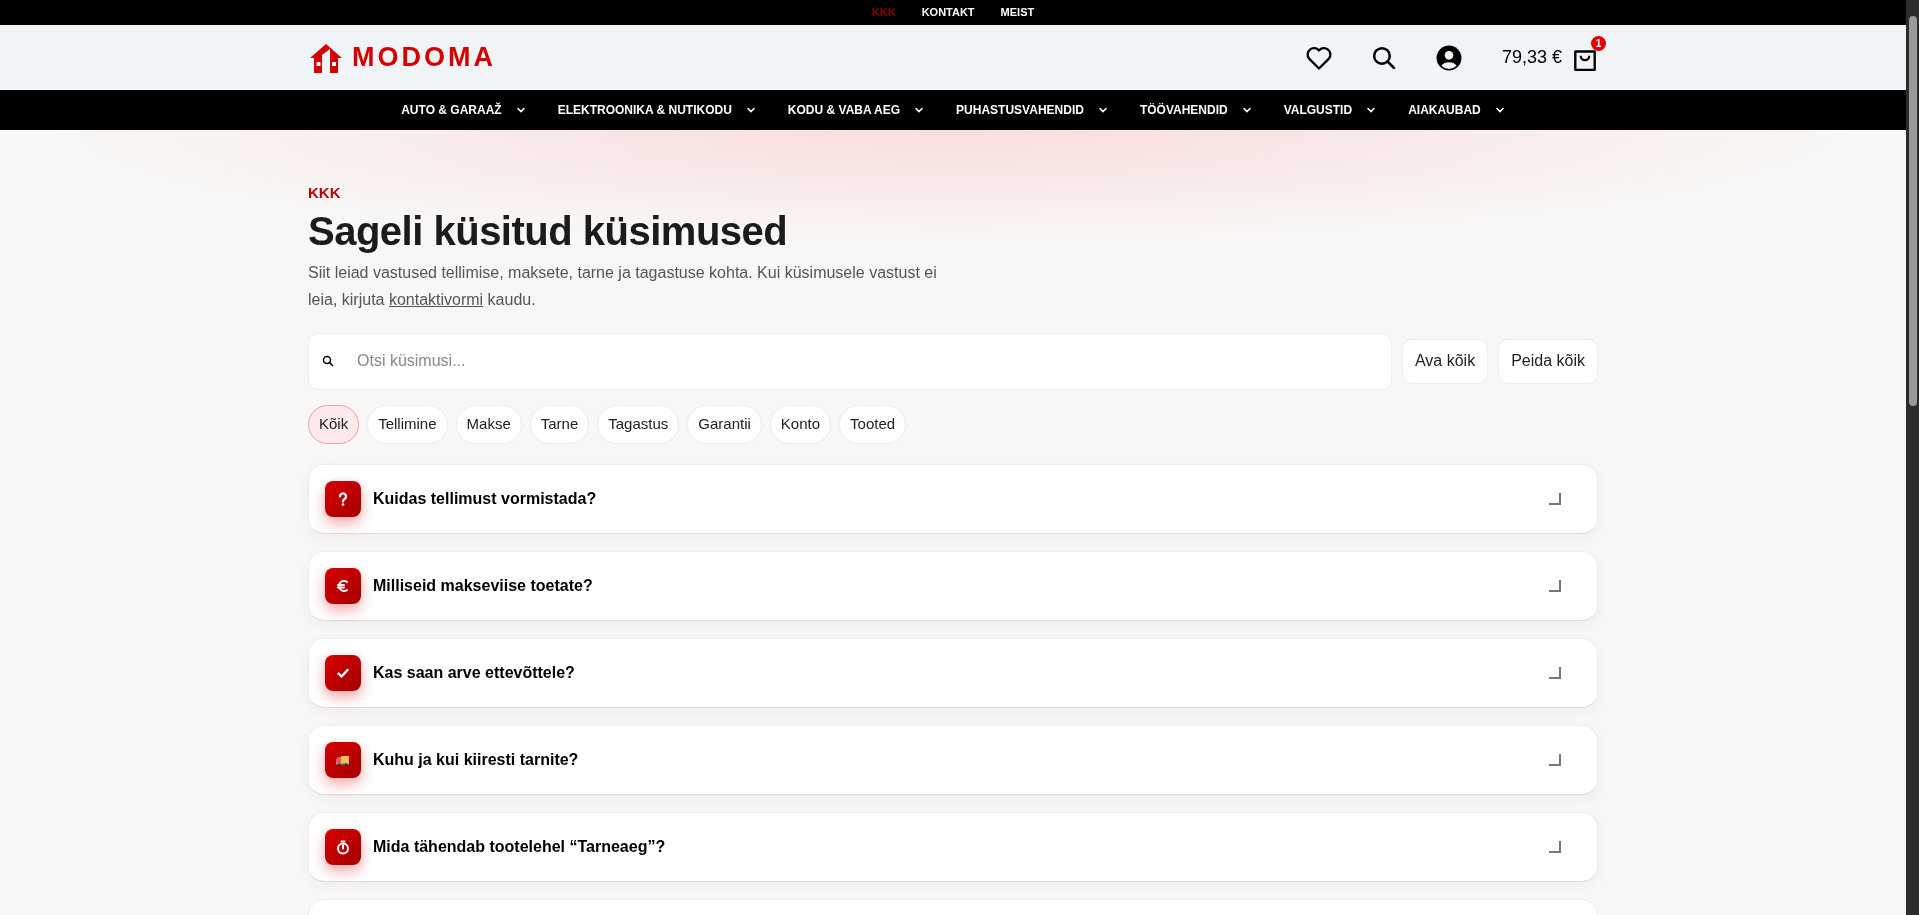 This screenshot has height=915, width=1919. What do you see at coordinates (485, 498) in the screenshot?
I see `faq-question: Kuidas tellimust vormistada?` at bounding box center [485, 498].